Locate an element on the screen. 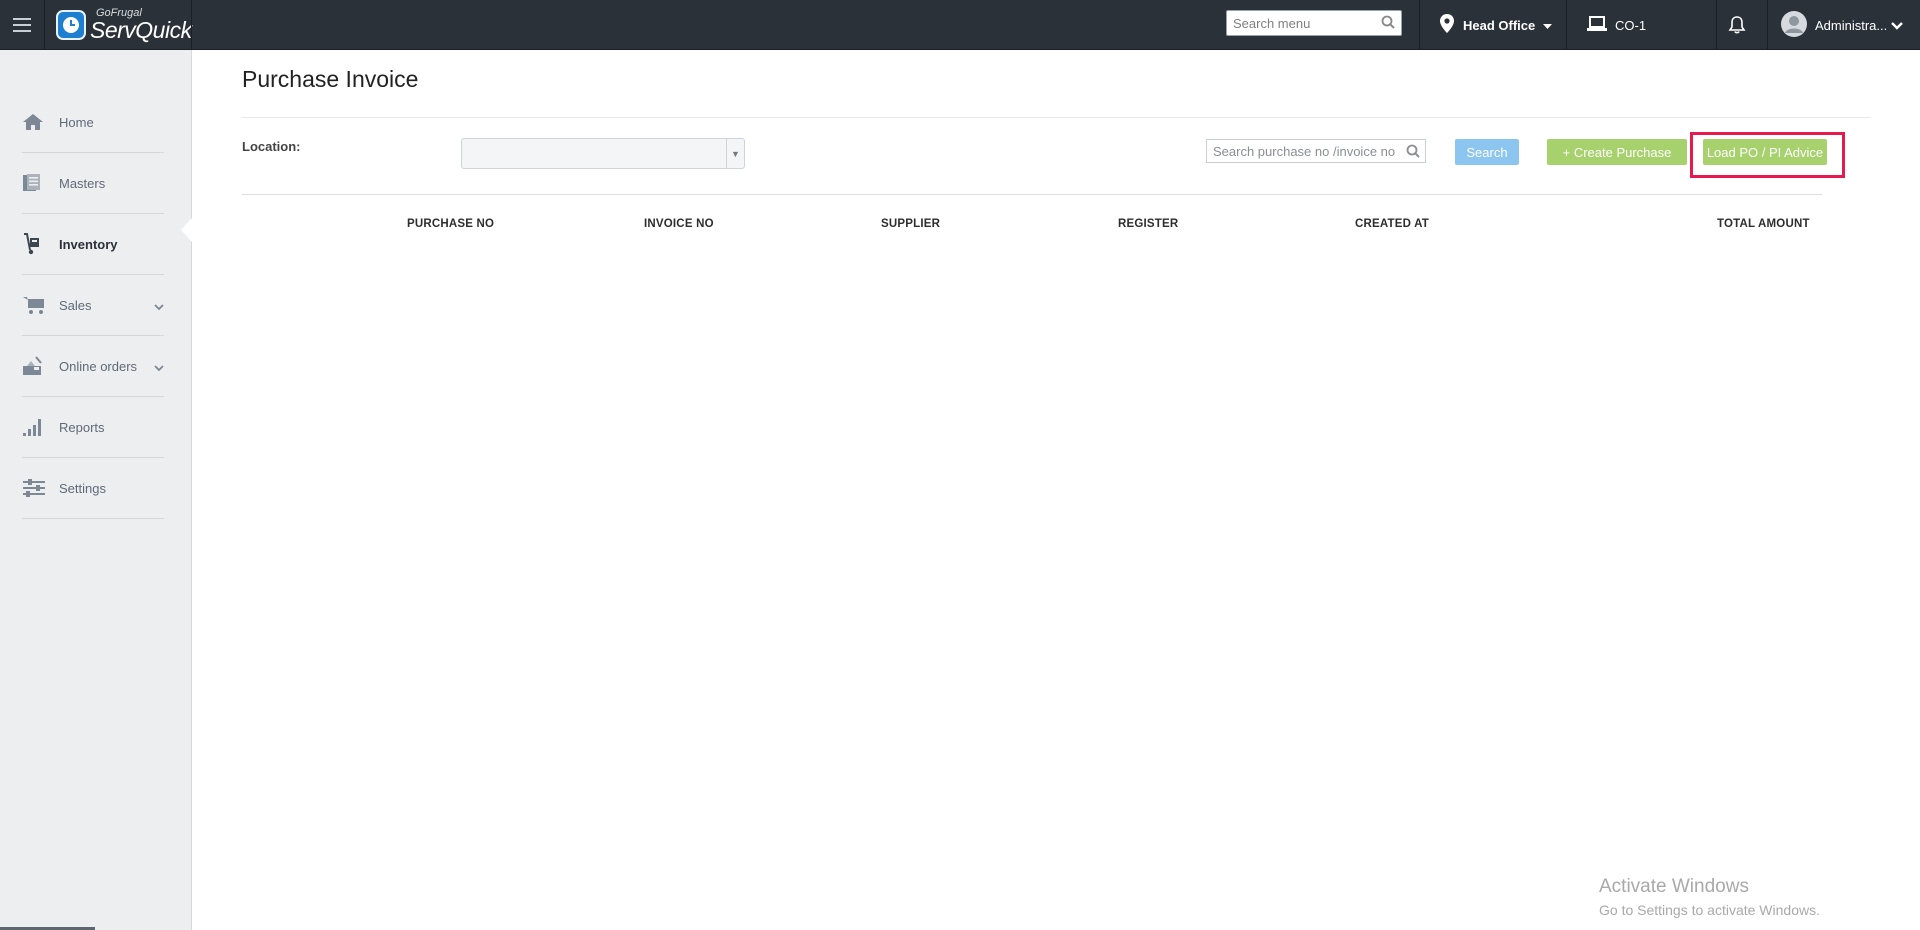 This screenshot has width=1920, height=930. sidebar-item-reports: Reports is located at coordinates (93, 427).